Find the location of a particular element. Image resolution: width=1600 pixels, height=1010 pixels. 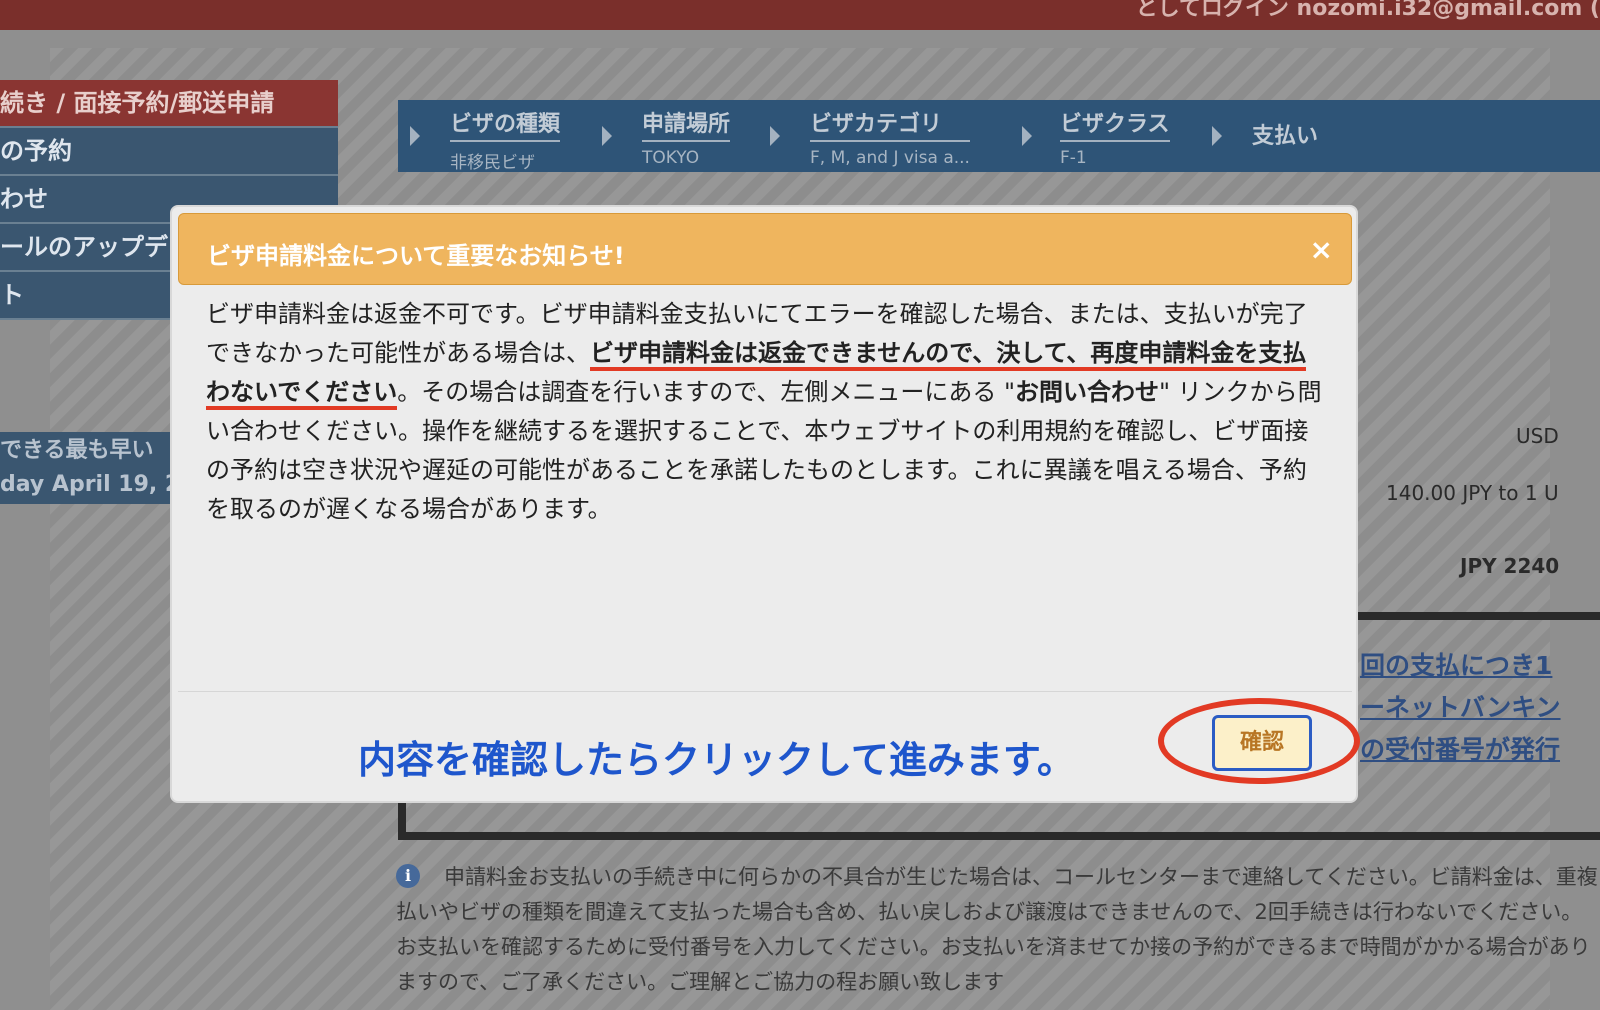

step-value: TOKYO is located at coordinates (671, 158).